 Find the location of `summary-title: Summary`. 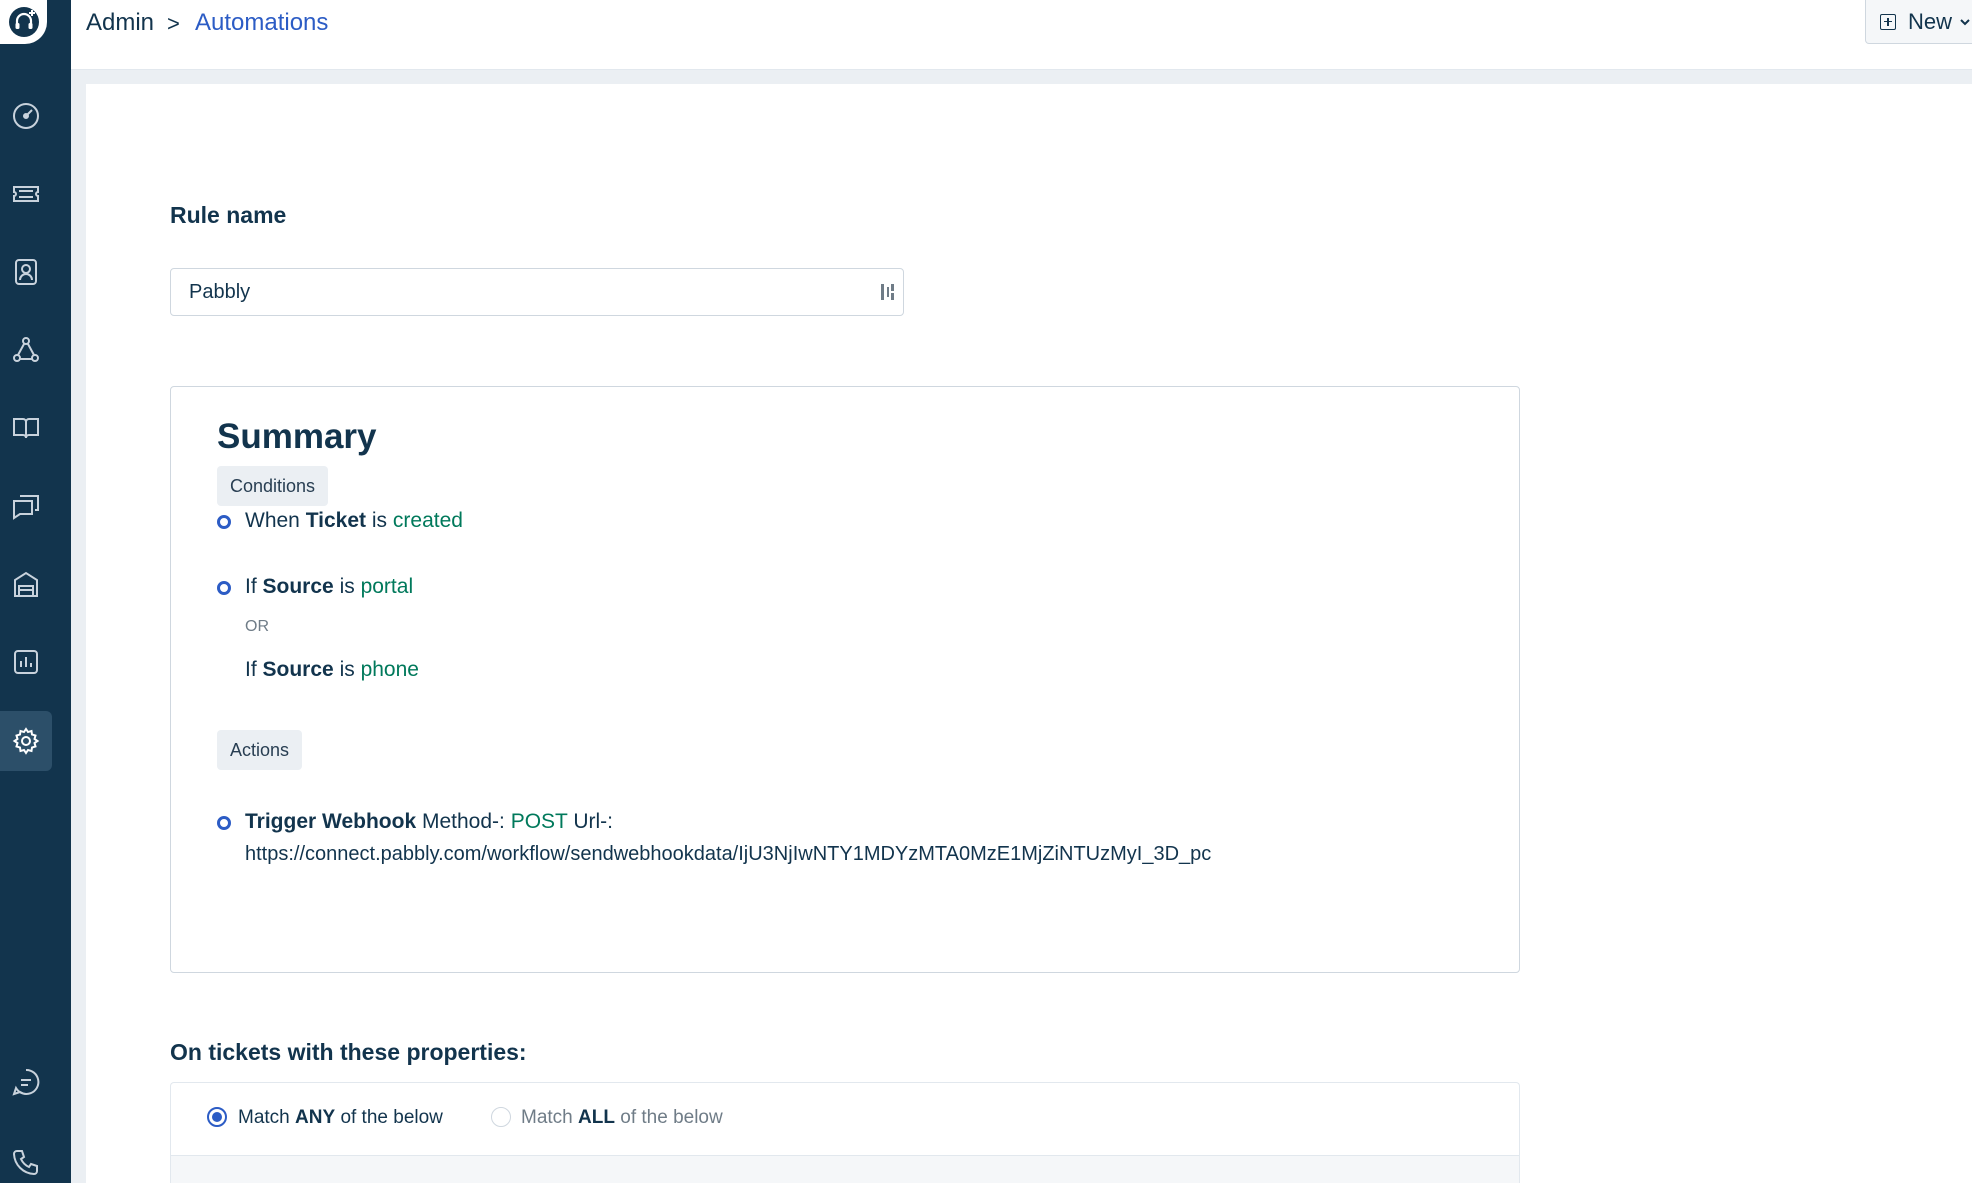

summary-title: Summary is located at coordinates (297, 436).